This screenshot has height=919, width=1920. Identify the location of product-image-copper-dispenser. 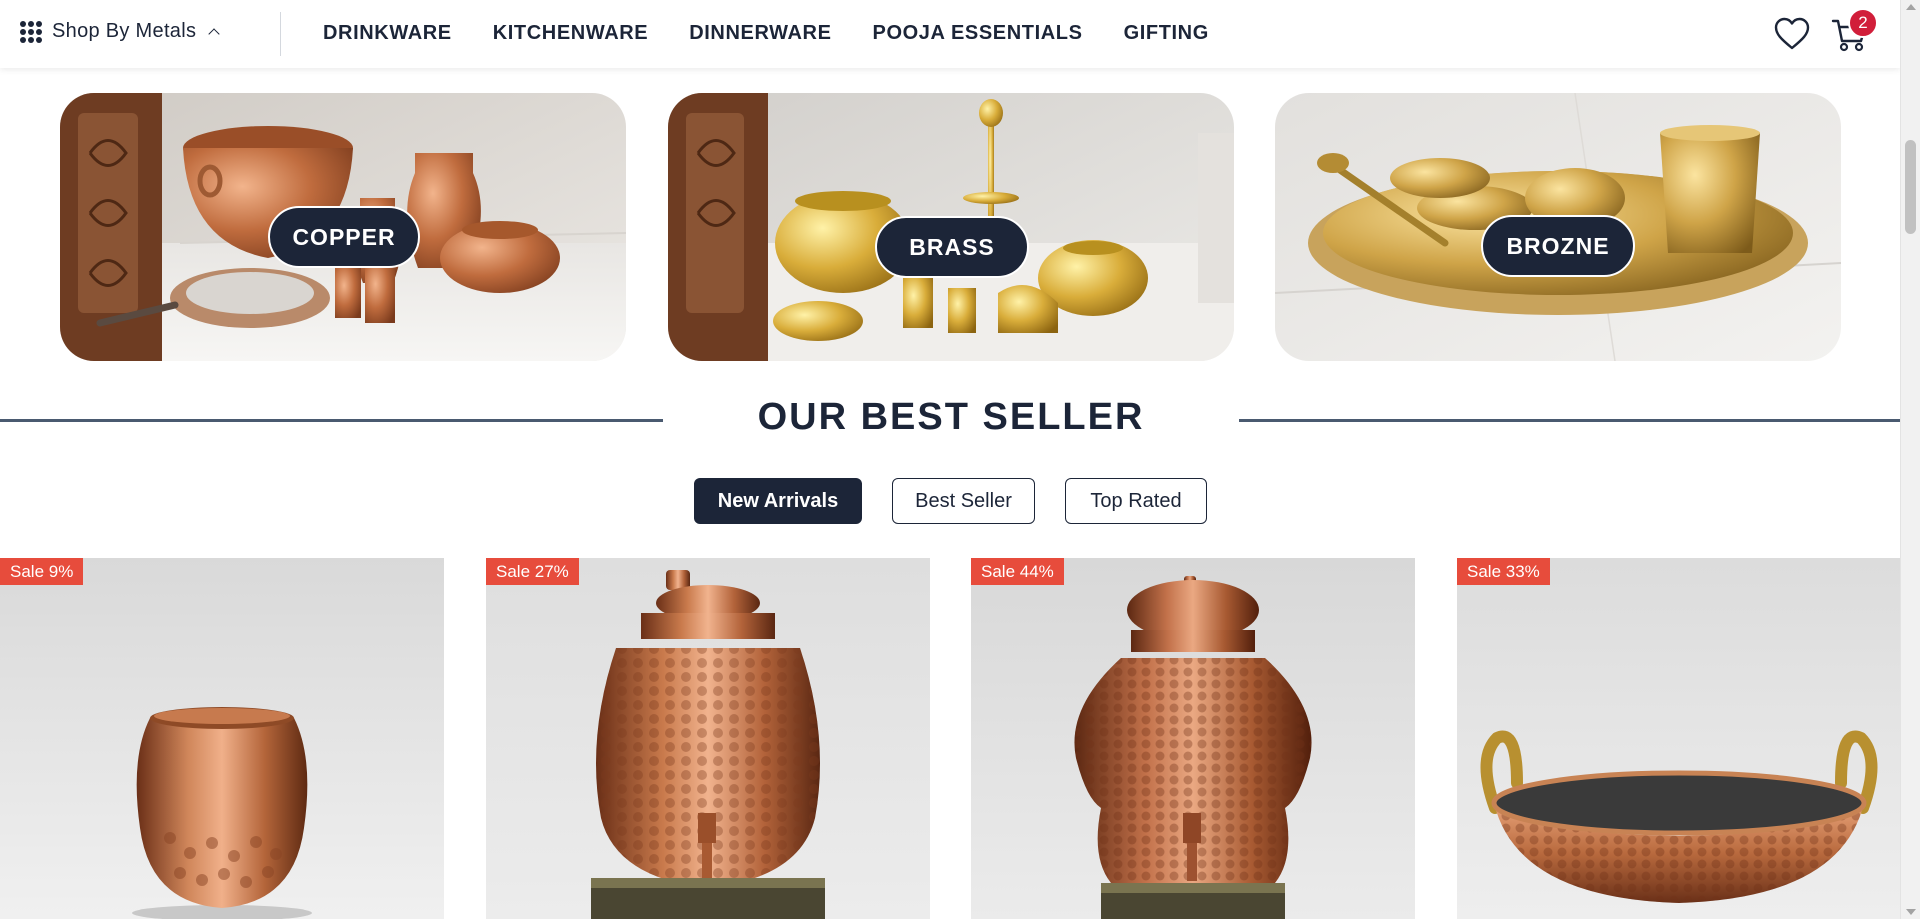
(708, 738).